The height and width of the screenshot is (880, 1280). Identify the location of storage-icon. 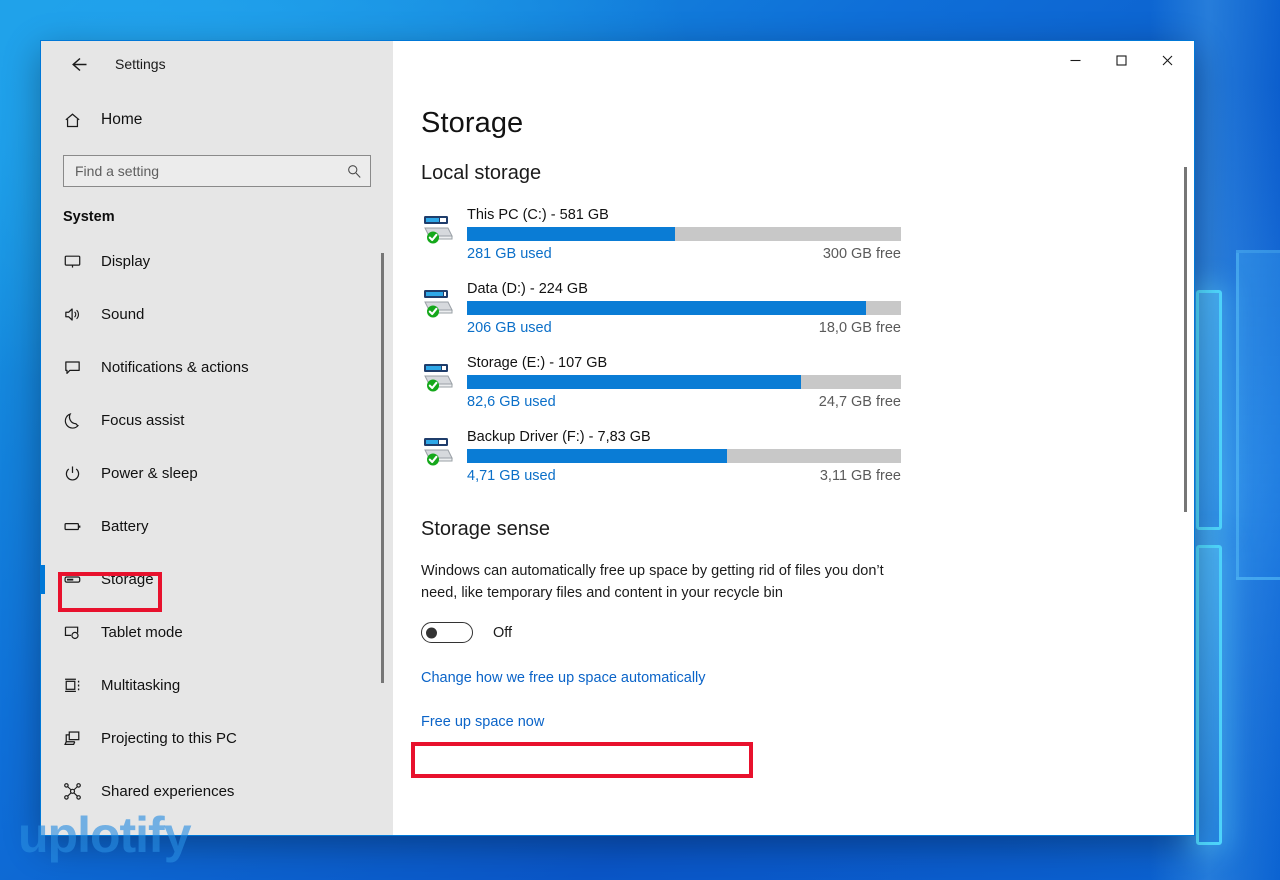
(79, 579).